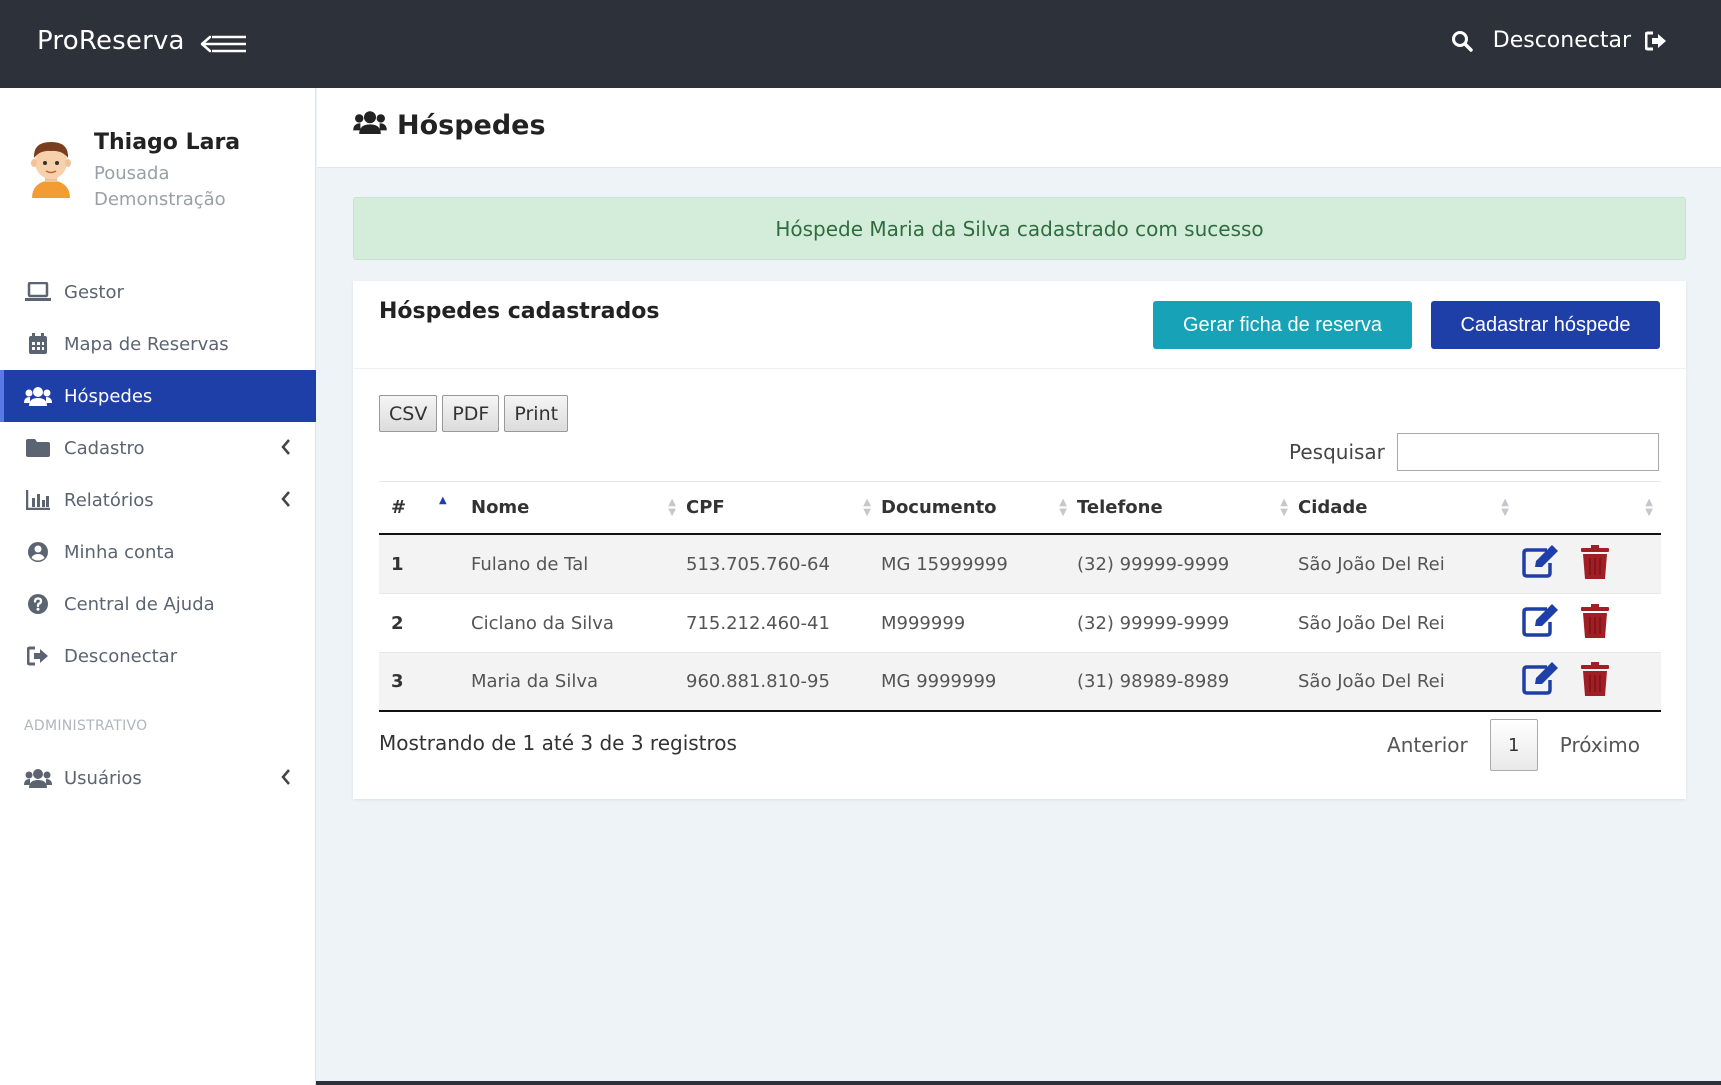 The height and width of the screenshot is (1085, 1721). I want to click on register-guest-button: Cadastrar hóspede, so click(1545, 325).